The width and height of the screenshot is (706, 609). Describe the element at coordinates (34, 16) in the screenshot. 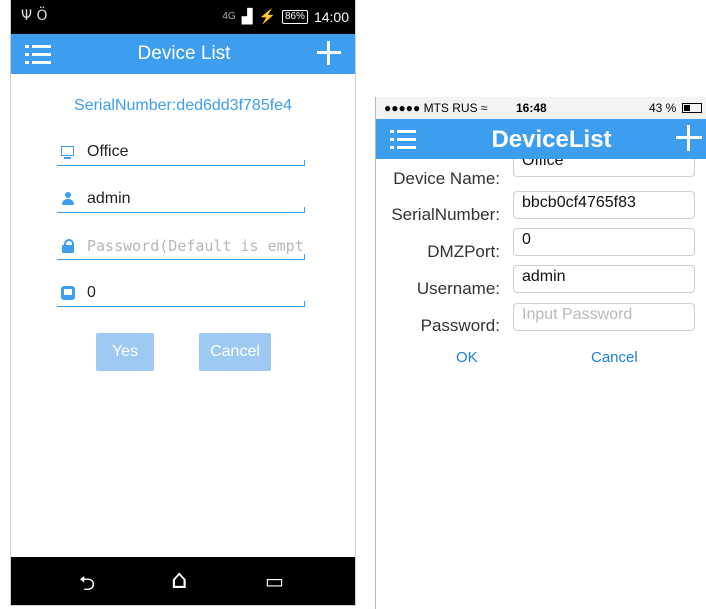

I see `status-left-icons: Ψ Ӧ` at that location.